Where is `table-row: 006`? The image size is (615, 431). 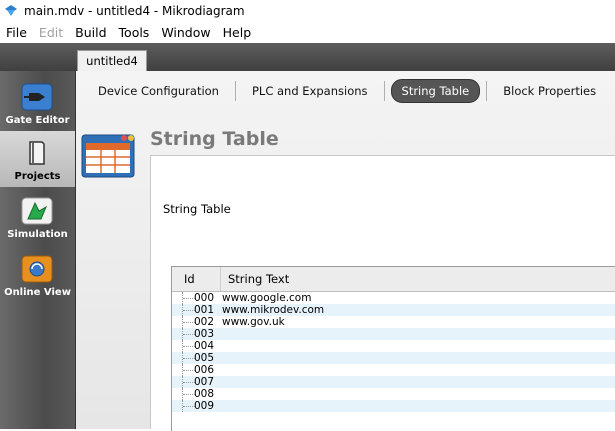 table-row: 006 is located at coordinates (393, 370).